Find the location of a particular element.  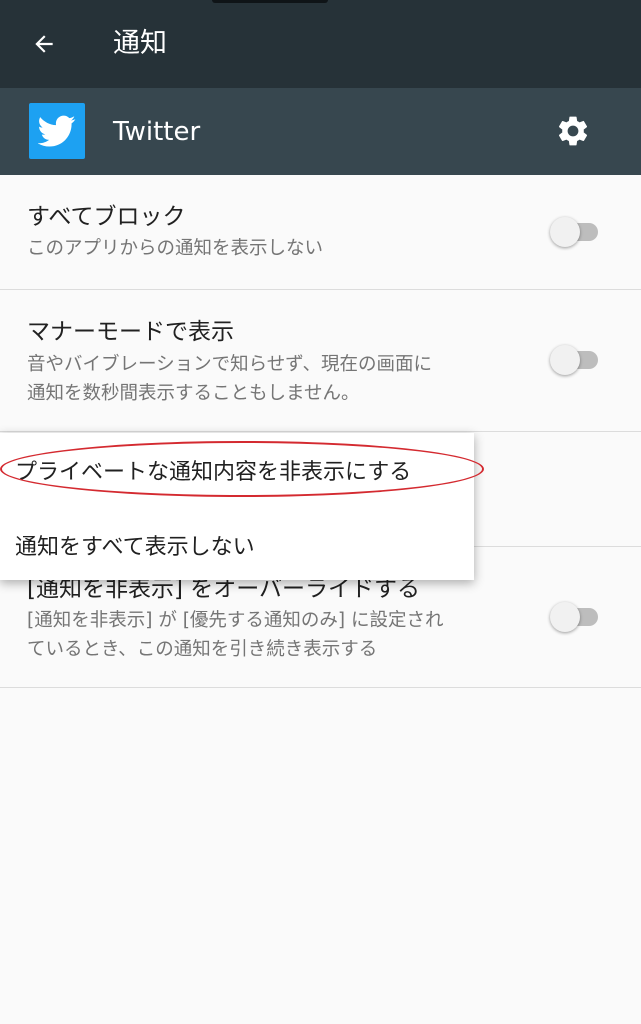

status-bar-notch is located at coordinates (270, 1).